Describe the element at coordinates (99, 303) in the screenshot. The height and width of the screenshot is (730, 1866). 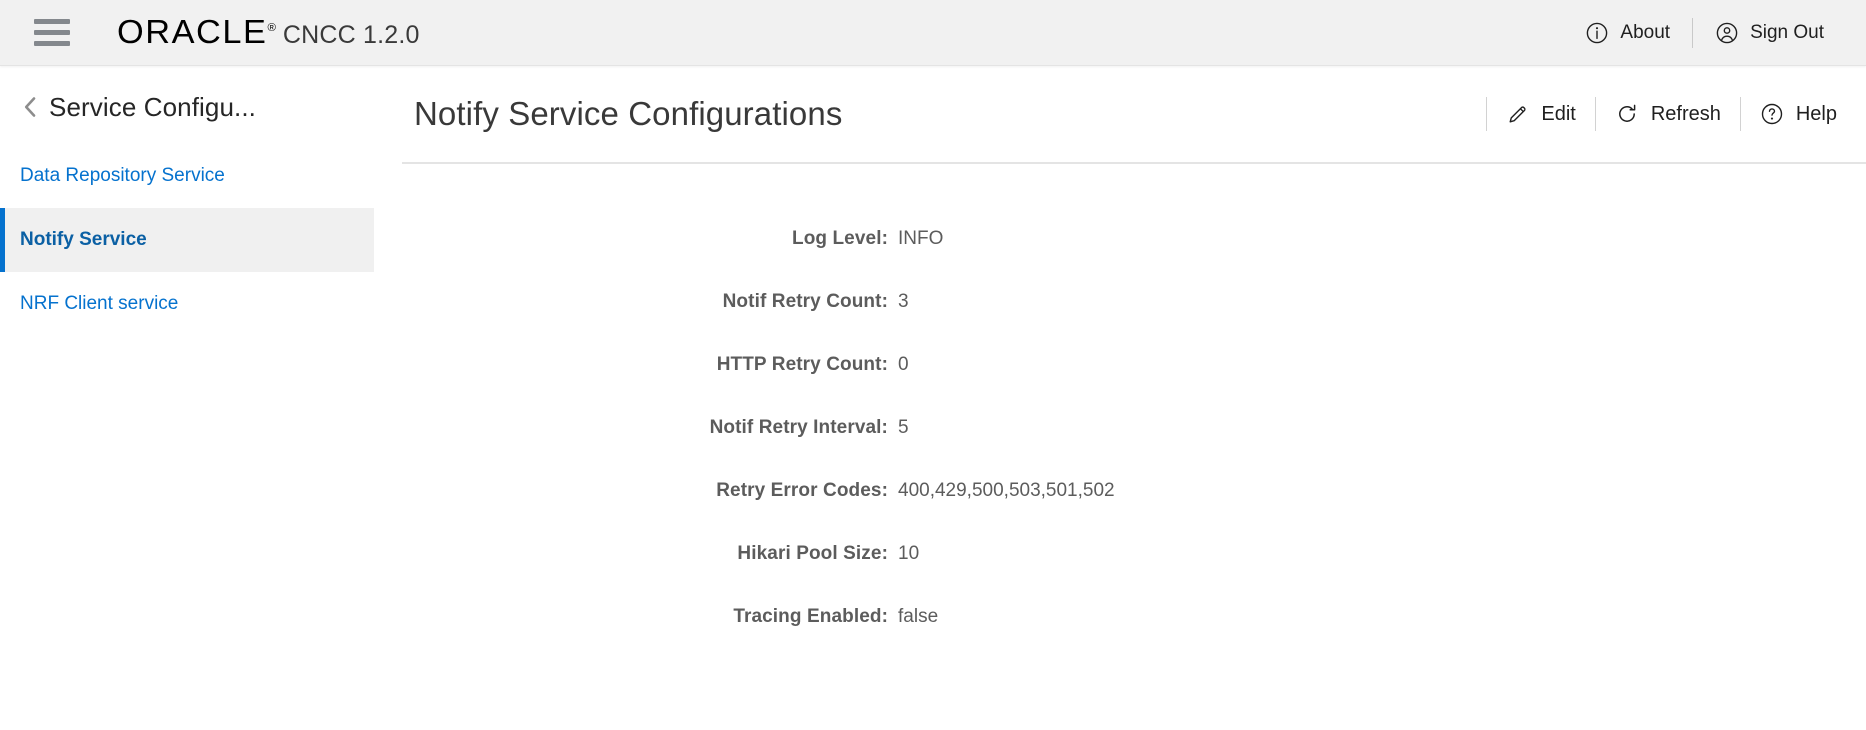
I see `sidebar-item-label: NRF Client service` at that location.